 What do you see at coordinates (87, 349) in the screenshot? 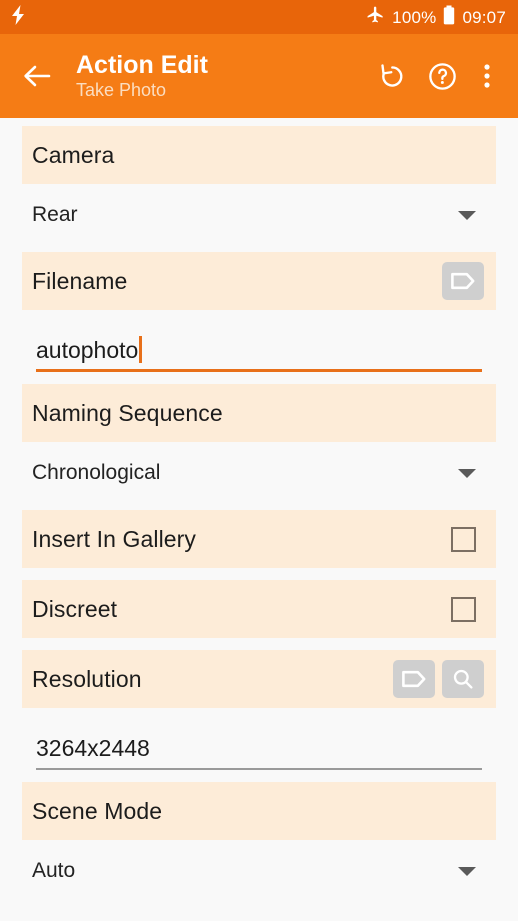
I see `filename-value: autophoto` at bounding box center [87, 349].